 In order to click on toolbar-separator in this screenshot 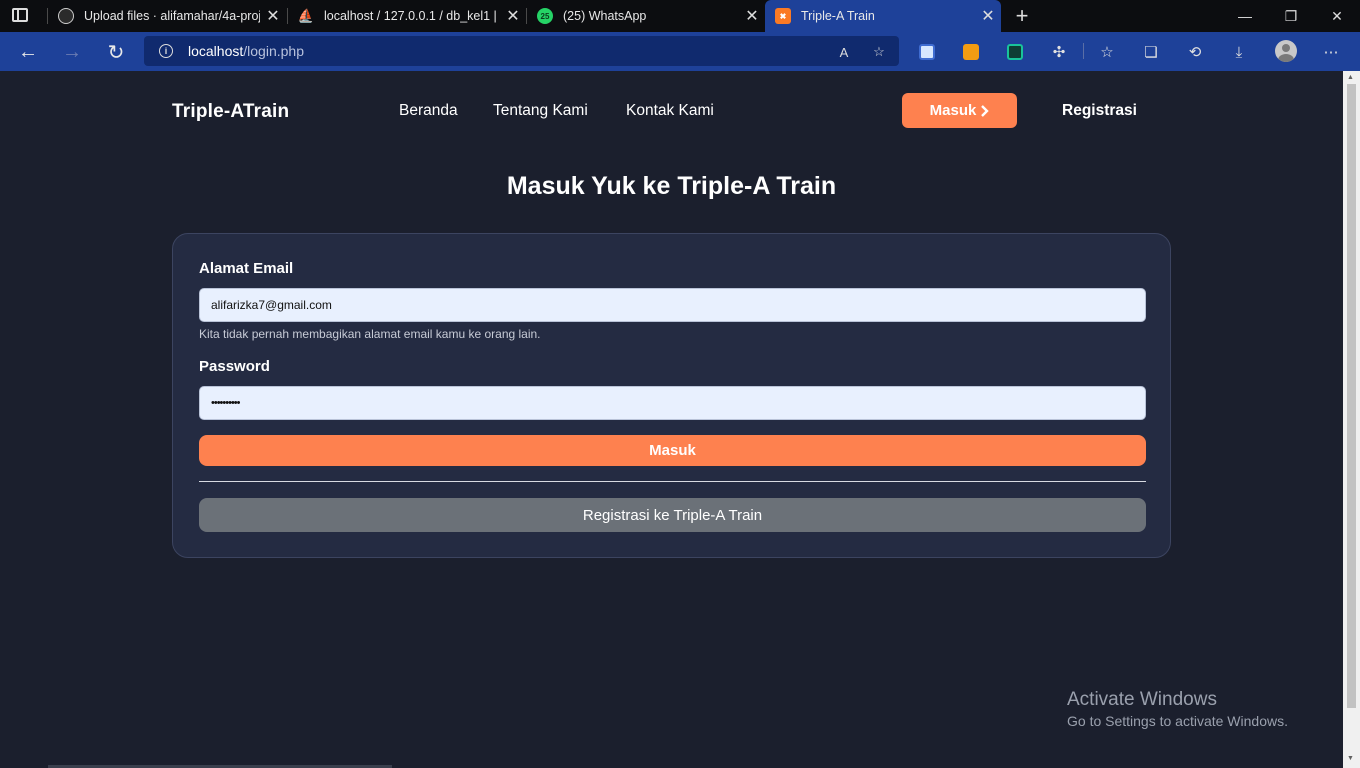, I will do `click(1083, 51)`.